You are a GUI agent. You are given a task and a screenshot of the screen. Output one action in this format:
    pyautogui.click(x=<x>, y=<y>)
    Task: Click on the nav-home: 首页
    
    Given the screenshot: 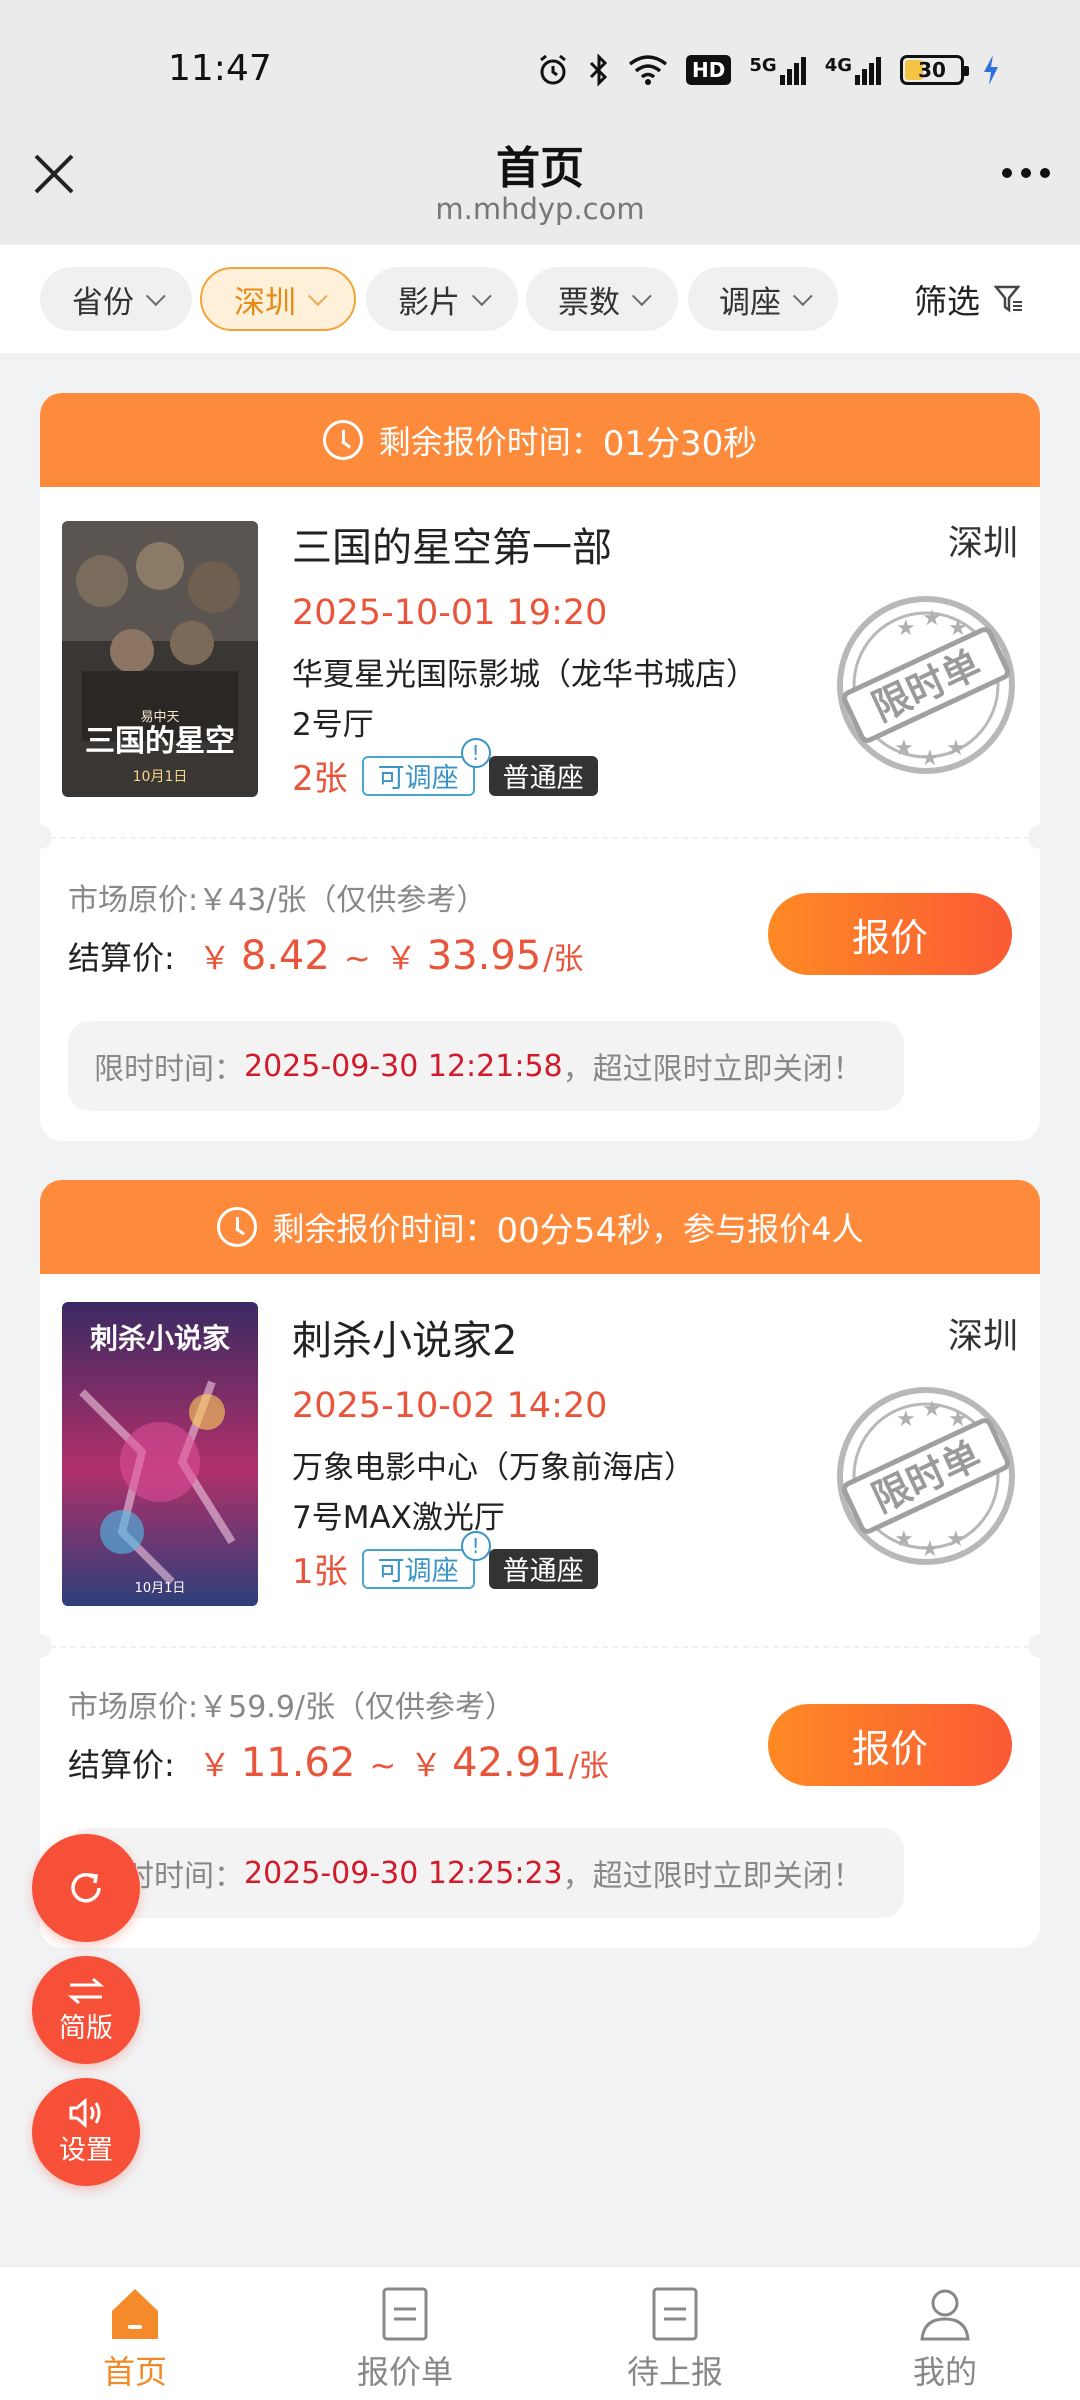 What is the action you would take?
    pyautogui.click(x=135, y=2333)
    